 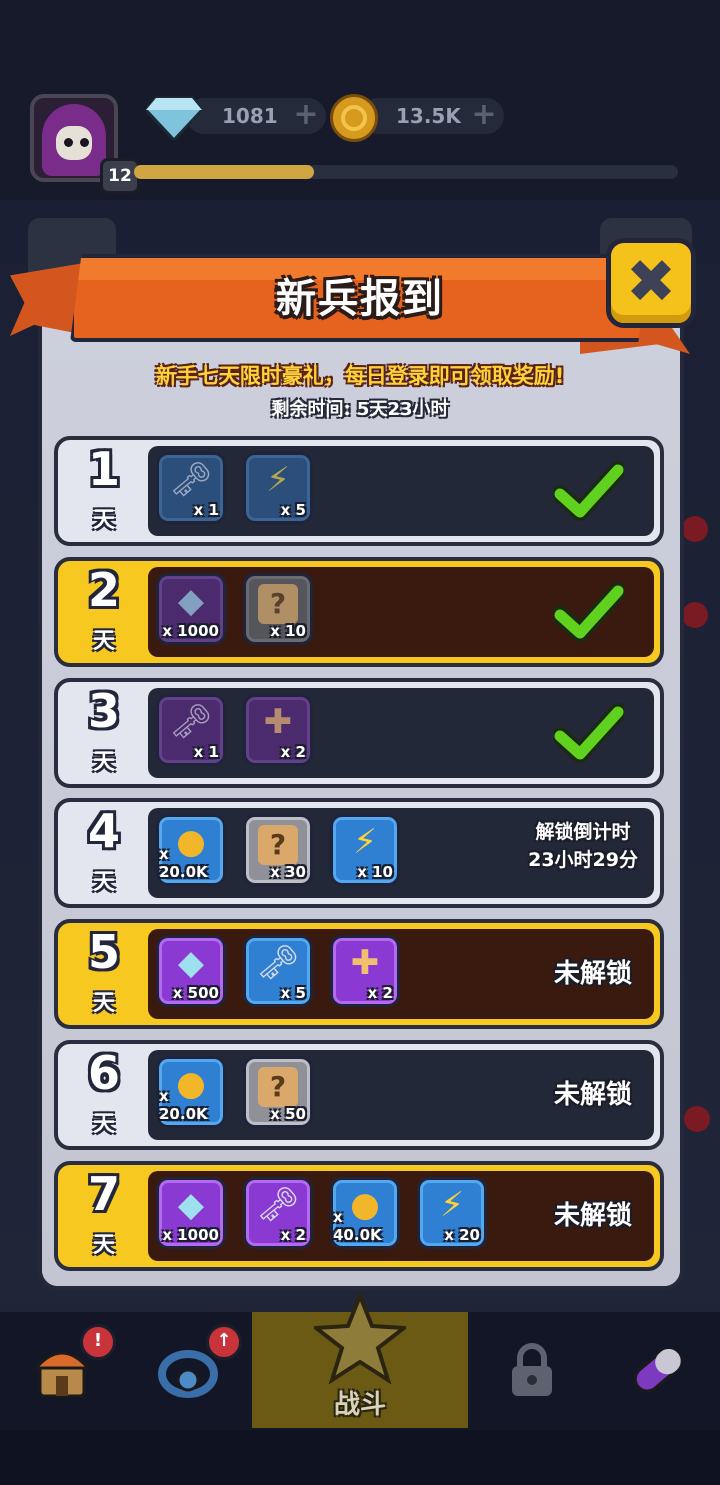 I want to click on reward-quantity: x 40.0K, so click(x=357, y=1226).